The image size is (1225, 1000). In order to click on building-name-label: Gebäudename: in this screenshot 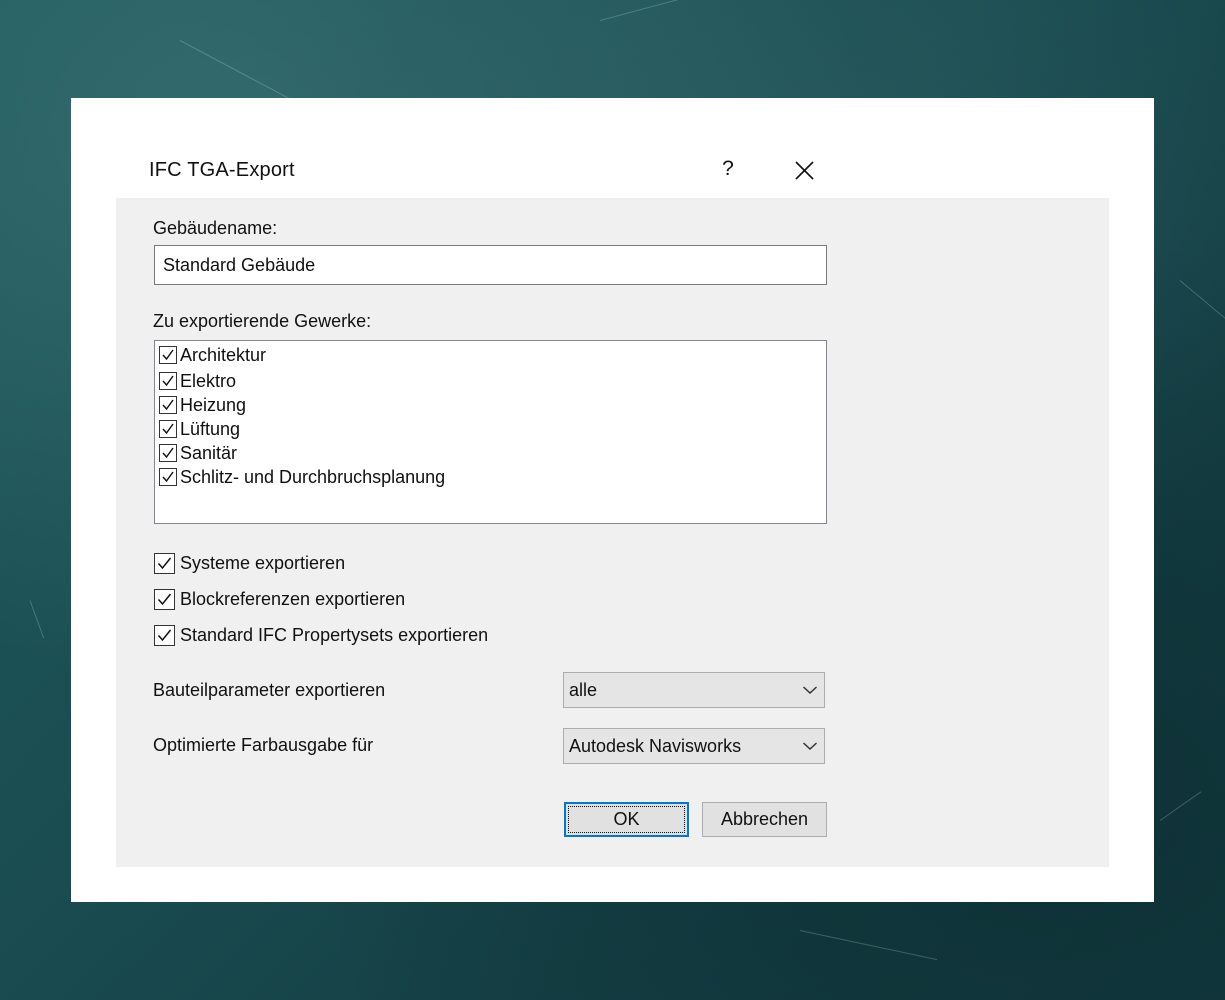, I will do `click(215, 228)`.